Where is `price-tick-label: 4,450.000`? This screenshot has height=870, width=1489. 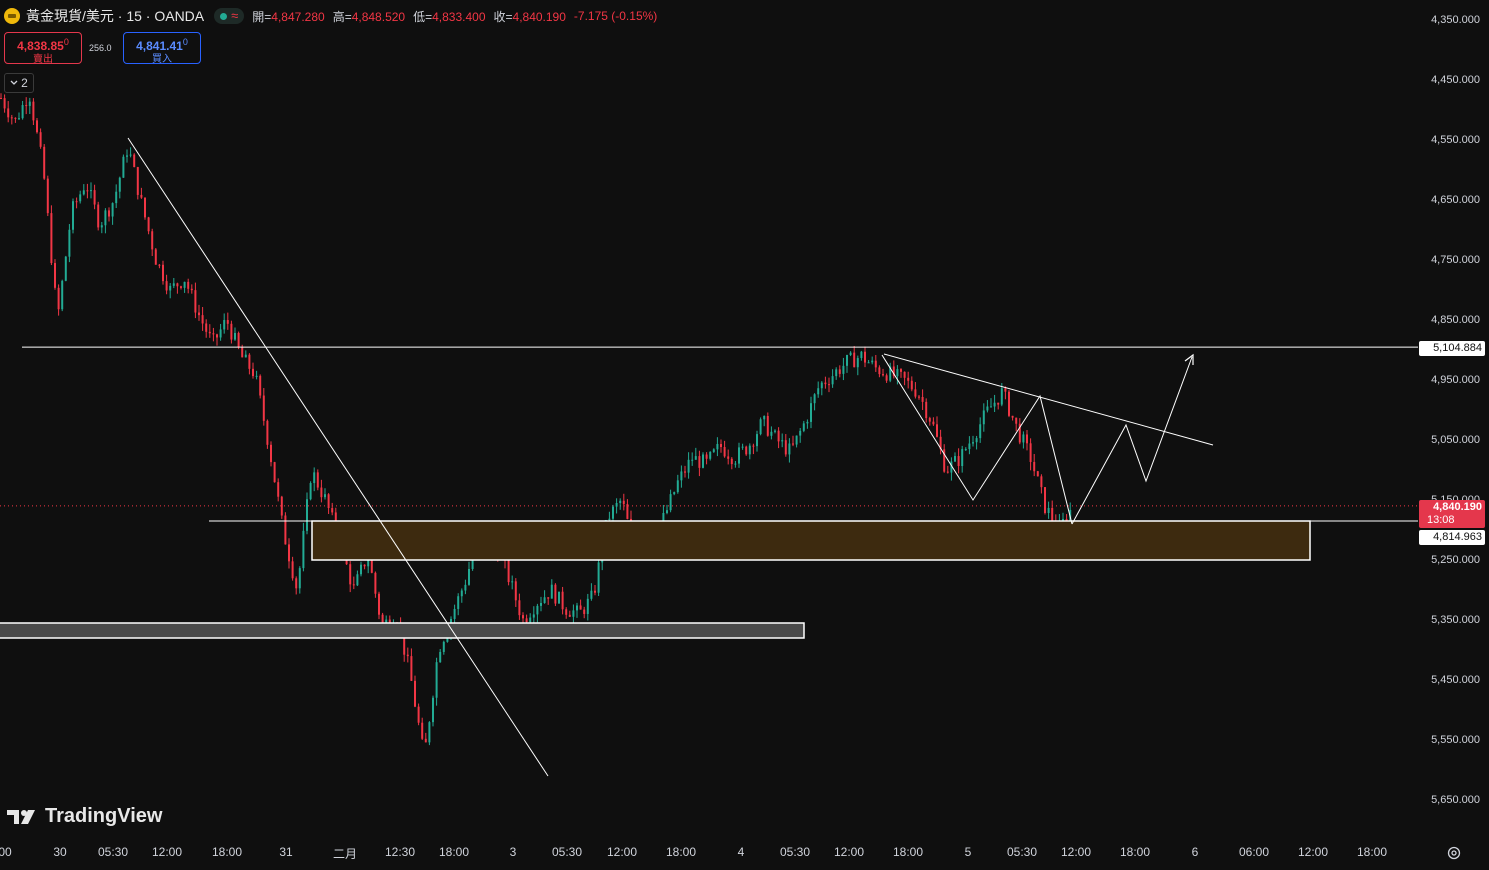
price-tick-label: 4,450.000 is located at coordinates (1455, 80).